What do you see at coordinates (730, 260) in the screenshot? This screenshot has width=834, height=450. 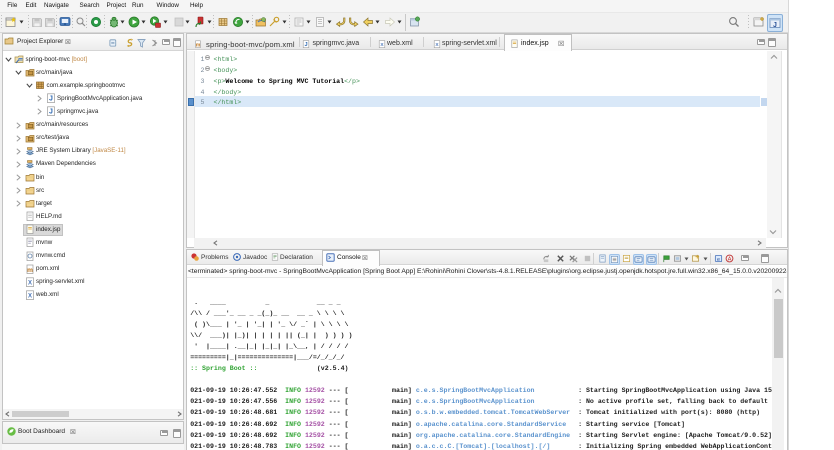 I see `svg-text: A` at bounding box center [730, 260].